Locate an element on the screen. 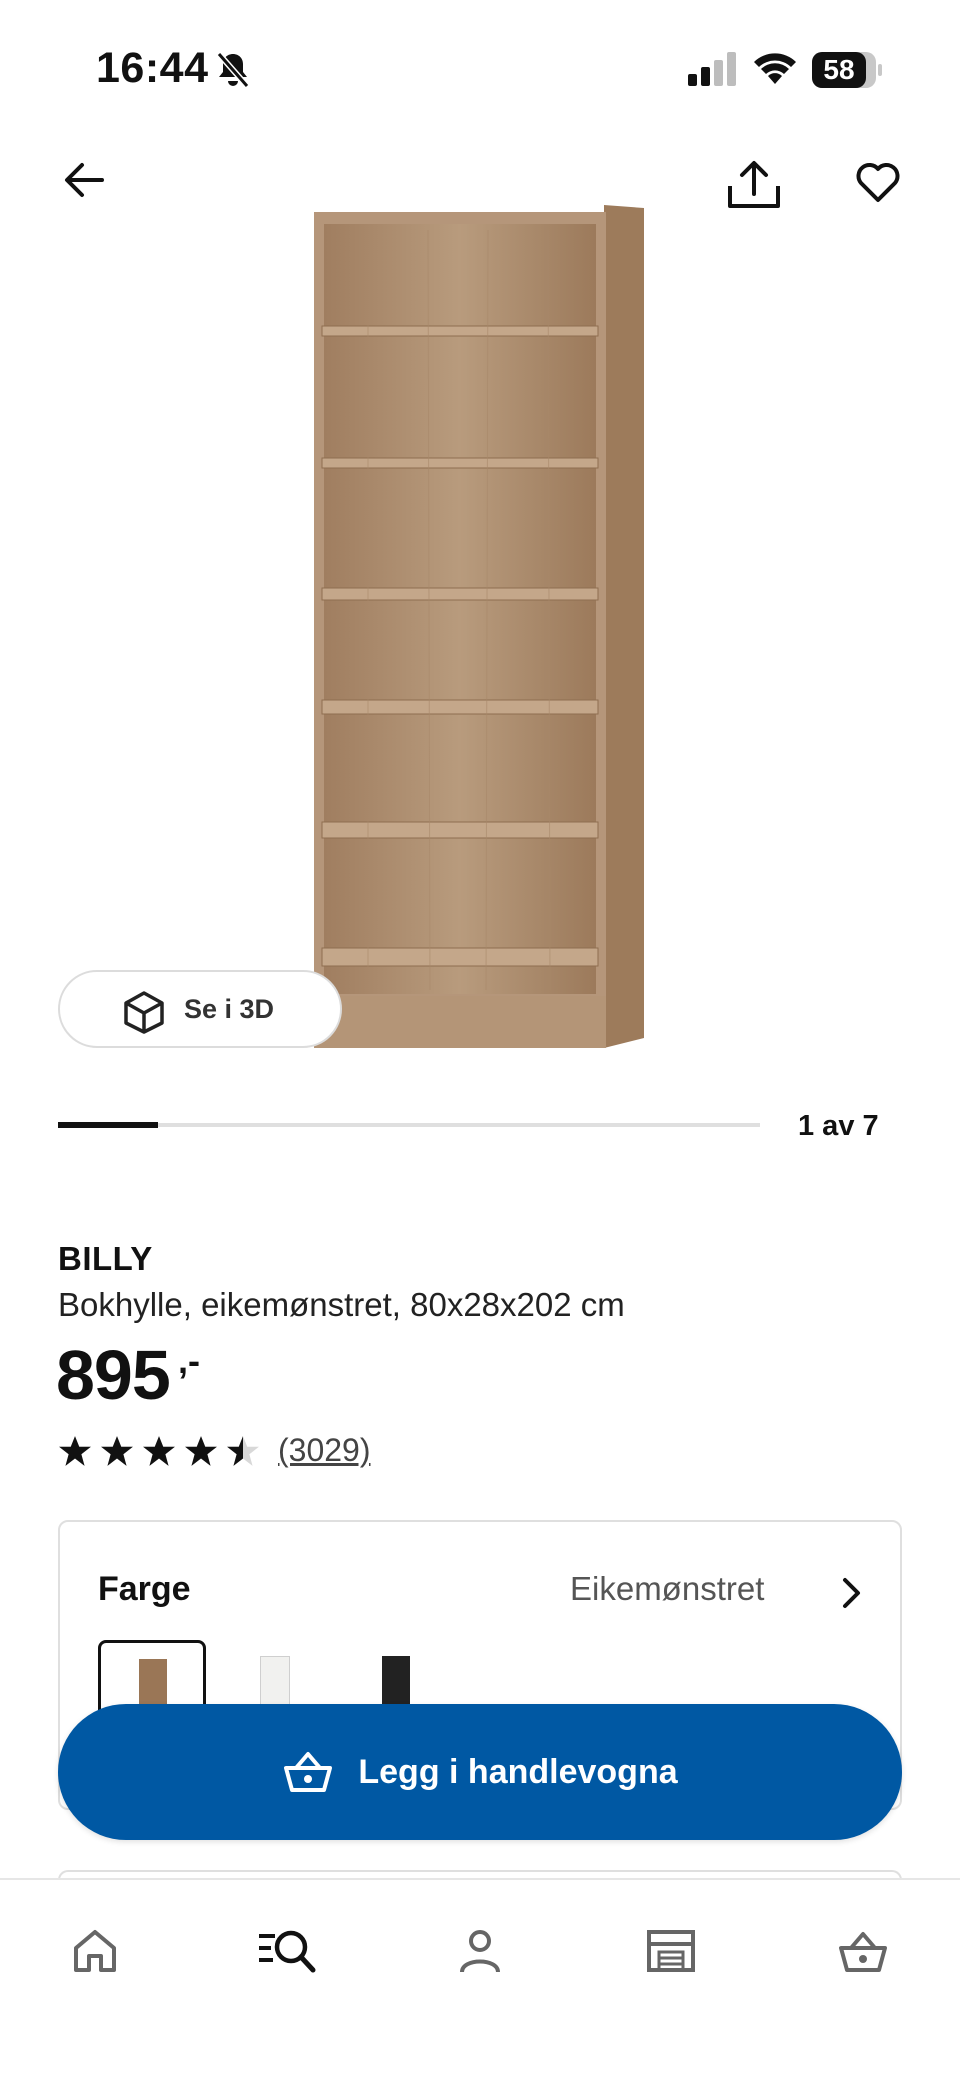  nav-home is located at coordinates (95, 1951).